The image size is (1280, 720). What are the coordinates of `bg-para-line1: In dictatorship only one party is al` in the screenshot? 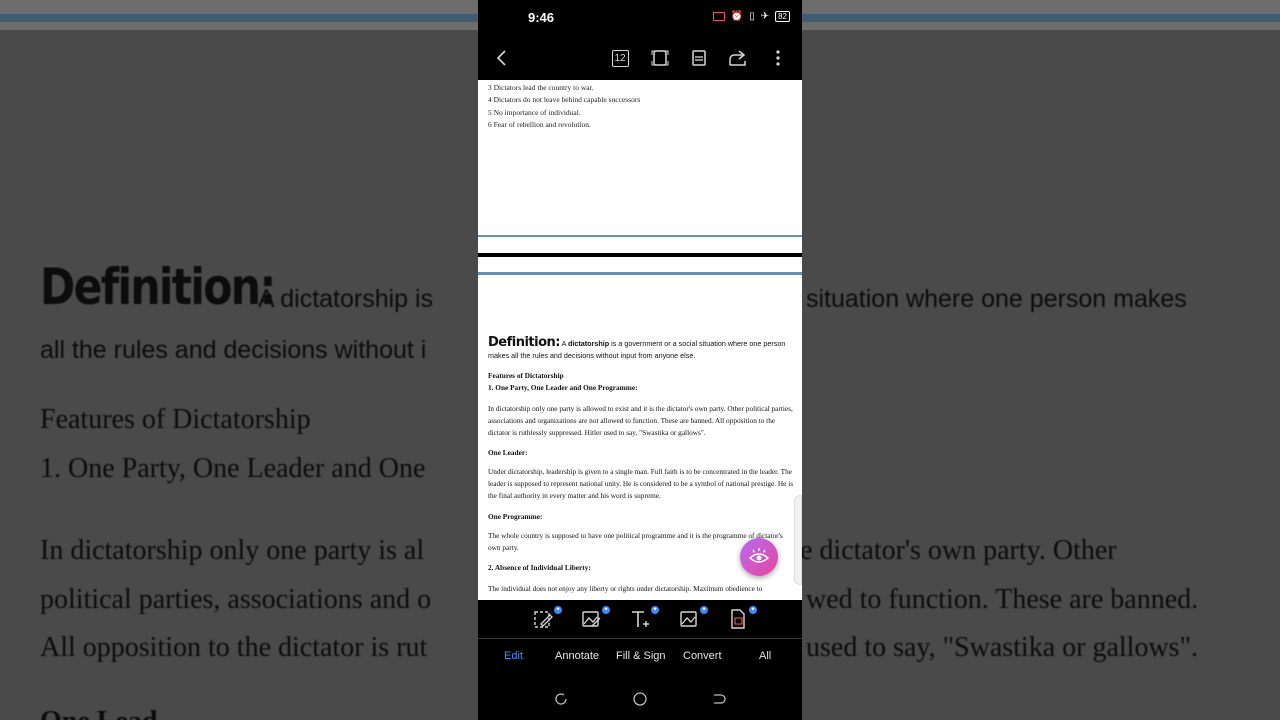 It's located at (232, 550).